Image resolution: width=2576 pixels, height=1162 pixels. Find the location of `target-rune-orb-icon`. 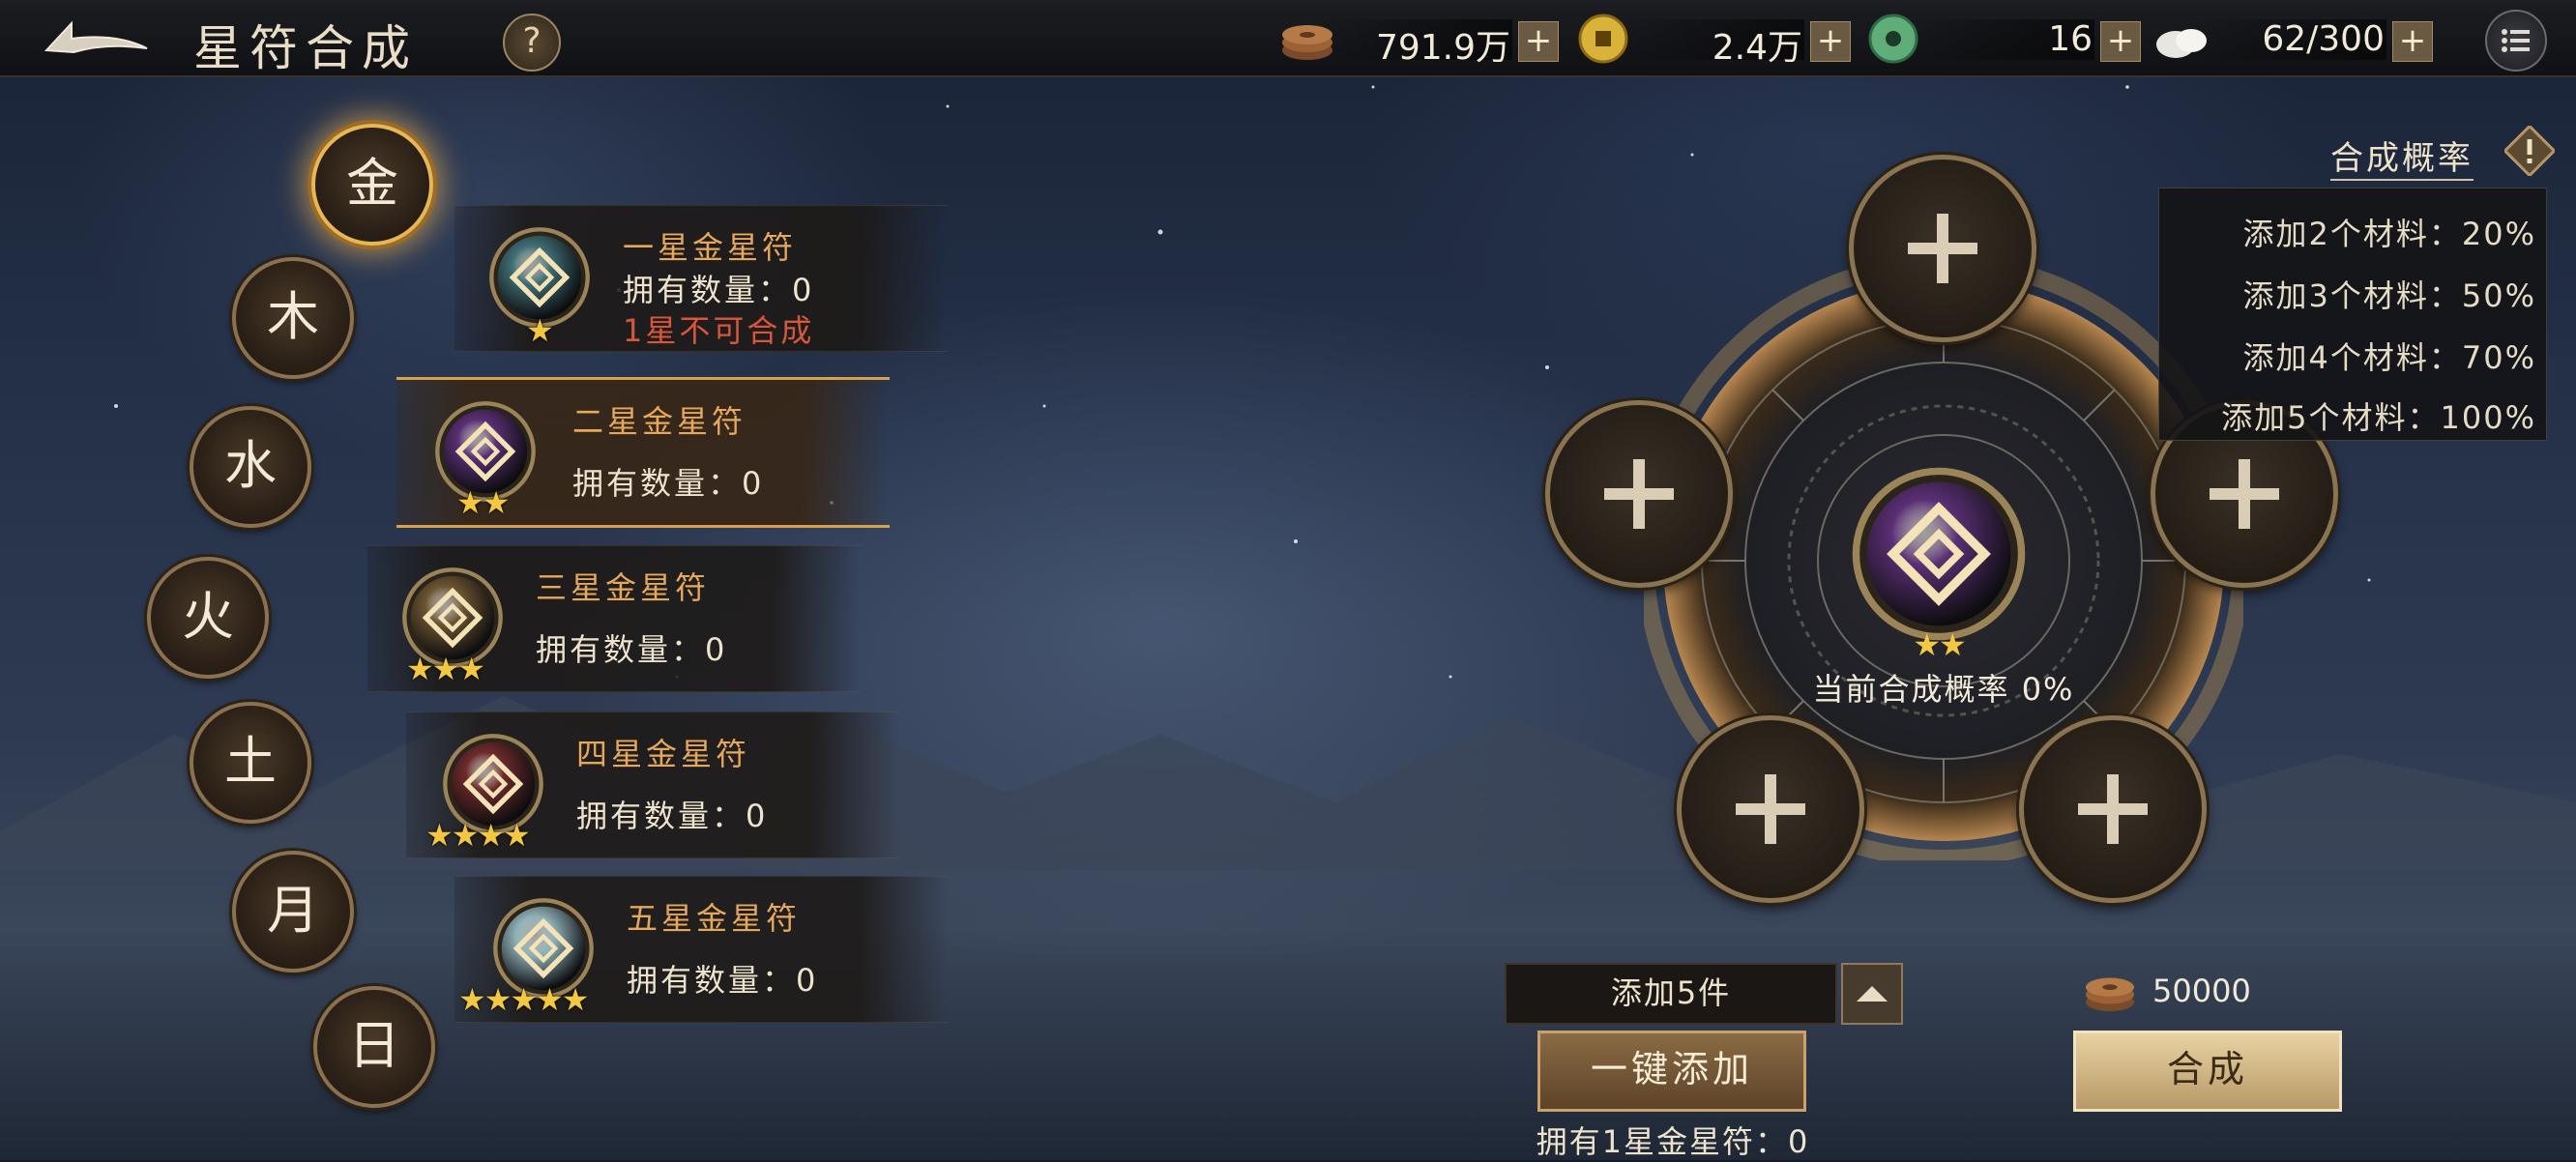

target-rune-orb-icon is located at coordinates (1939, 554).